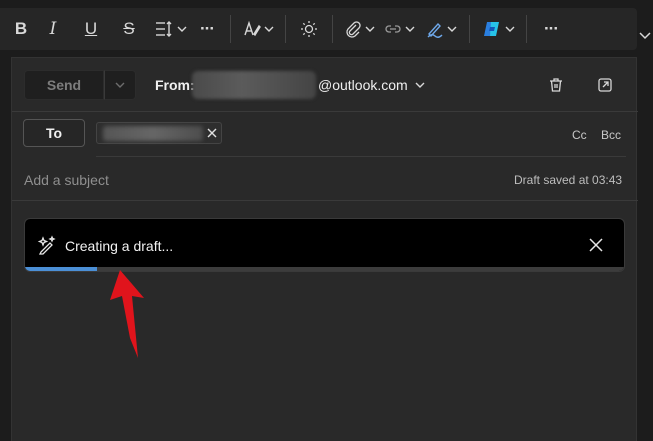 This screenshot has width=653, height=441. I want to click on more-format-label: ···, so click(207, 28).